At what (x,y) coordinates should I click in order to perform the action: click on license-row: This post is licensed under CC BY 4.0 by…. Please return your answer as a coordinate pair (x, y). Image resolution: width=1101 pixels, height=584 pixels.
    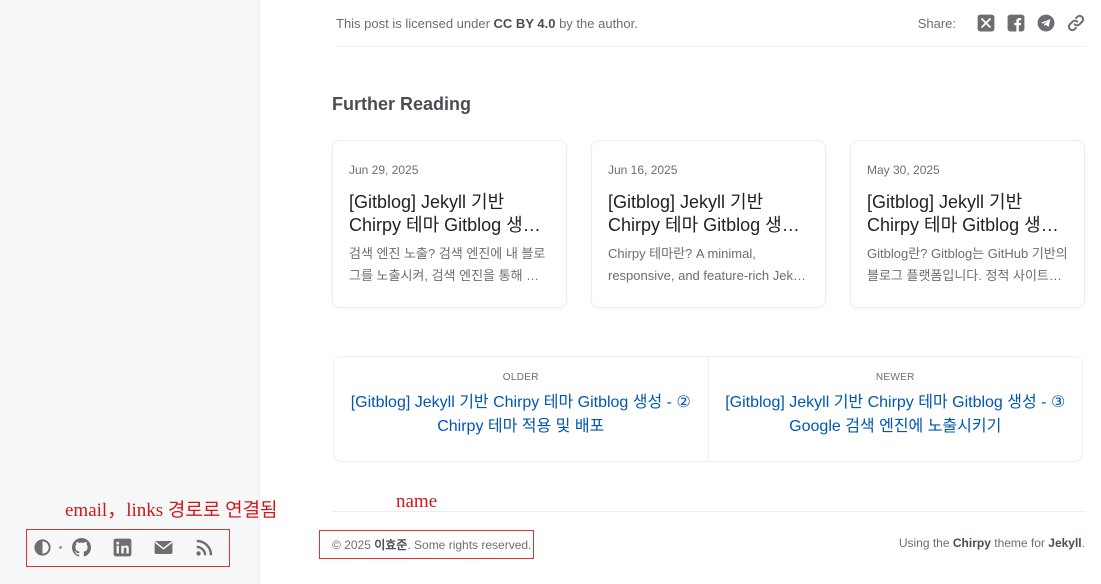
    Looking at the image, I should click on (711, 23).